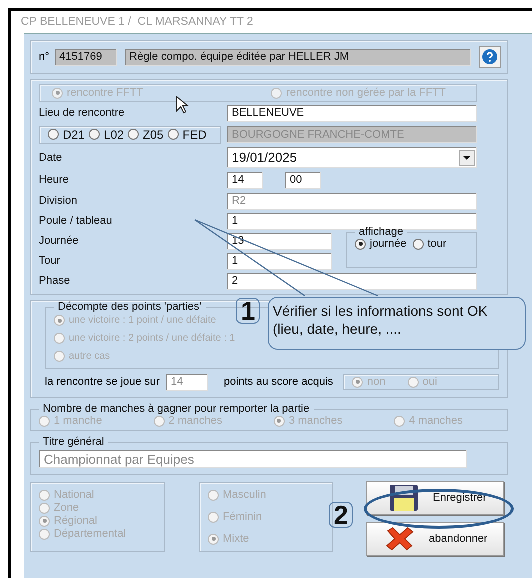 This screenshot has width=532, height=581. I want to click on number-field: 4151769, so click(85, 57).